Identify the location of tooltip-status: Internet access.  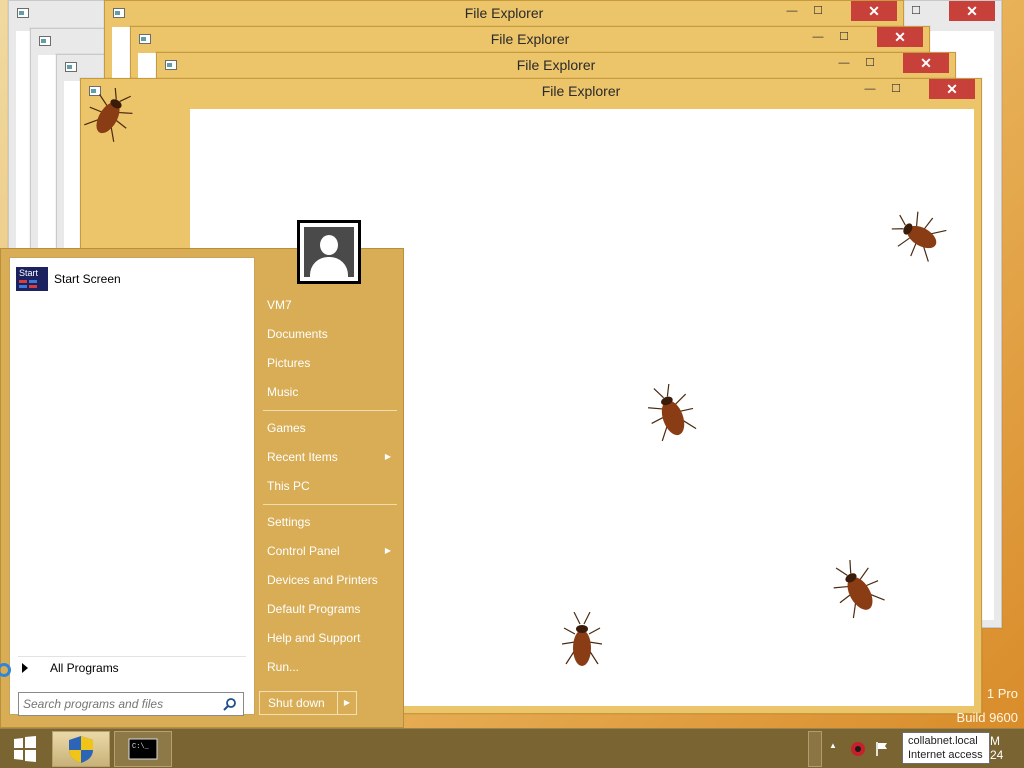
(945, 755).